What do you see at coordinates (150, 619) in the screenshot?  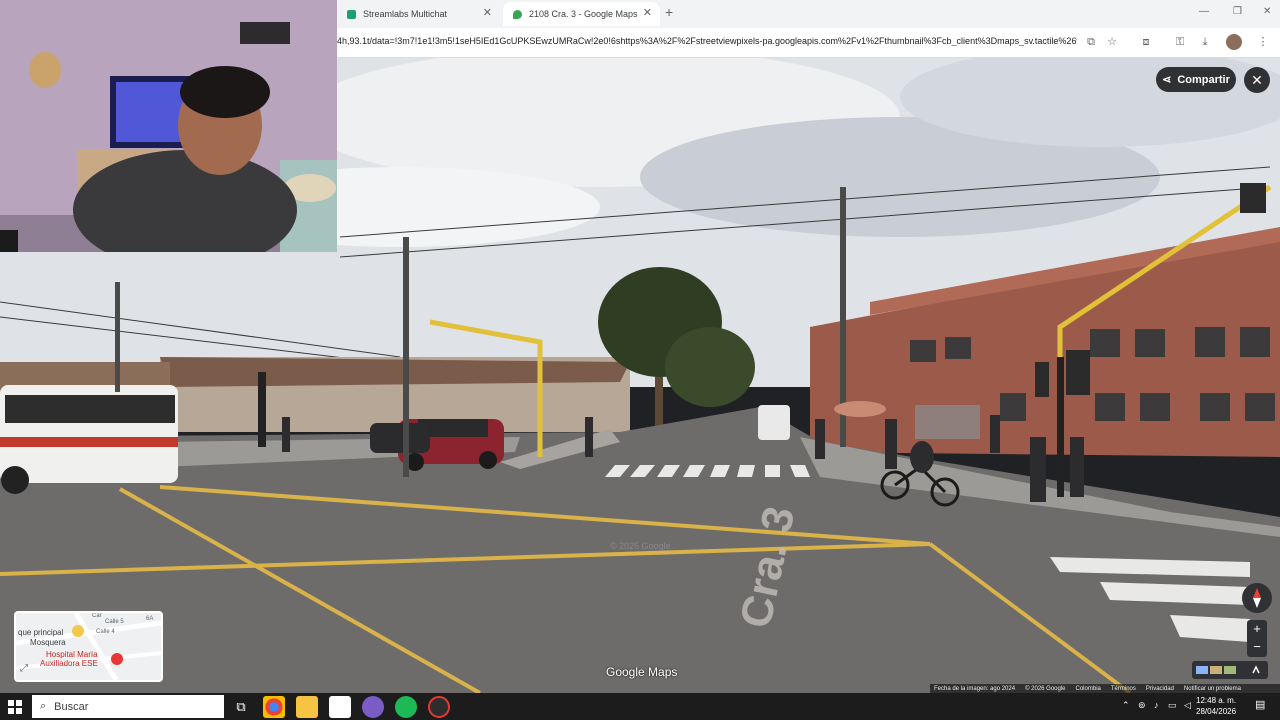 I see `minimap-street-label: 6A` at bounding box center [150, 619].